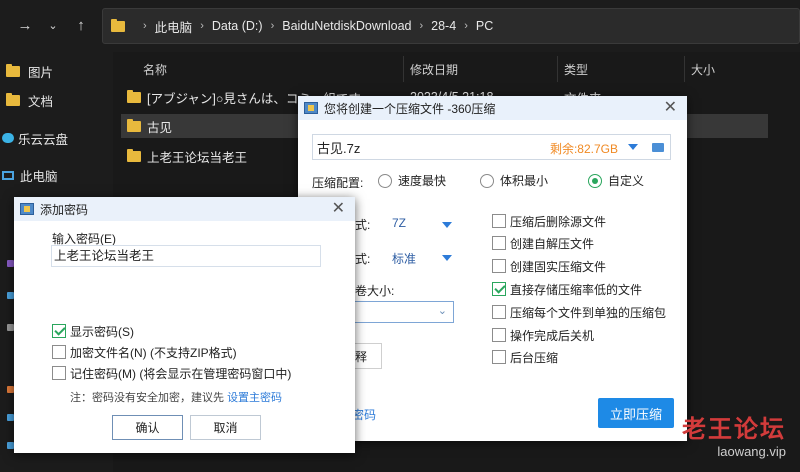  I want to click on archive-name-field: 古见.7z 剩余:82.7GB, so click(491, 147).